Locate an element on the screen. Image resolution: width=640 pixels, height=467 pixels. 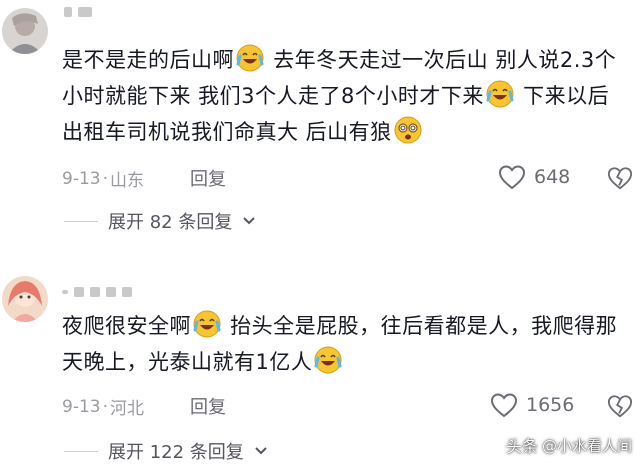
like-count: 1656 is located at coordinates (550, 405).